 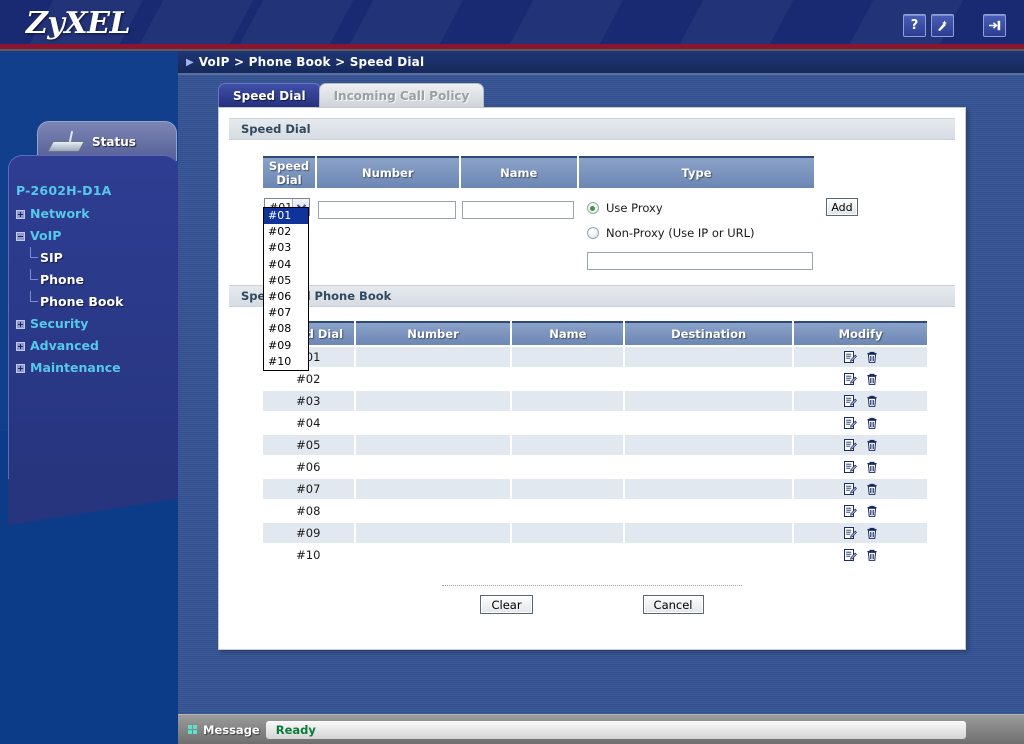 I want to click on sidebar-item-security: Security, so click(x=94, y=324).